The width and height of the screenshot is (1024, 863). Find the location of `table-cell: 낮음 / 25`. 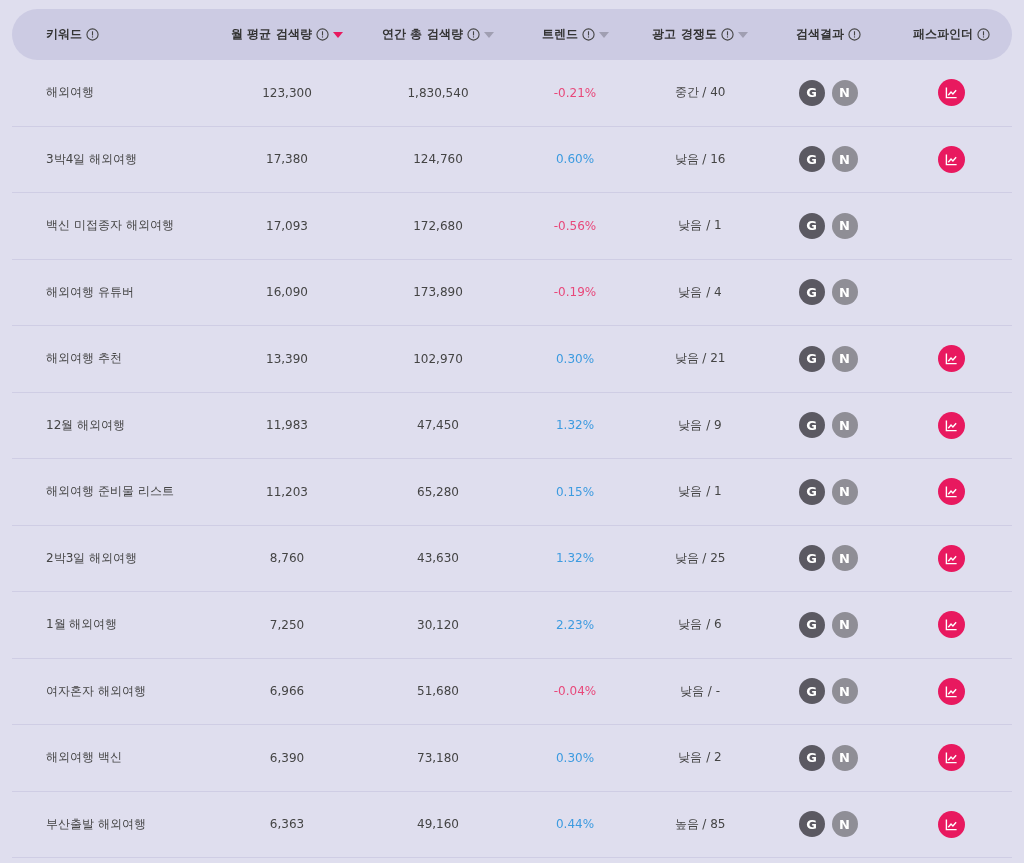

table-cell: 낮음 / 25 is located at coordinates (700, 558).